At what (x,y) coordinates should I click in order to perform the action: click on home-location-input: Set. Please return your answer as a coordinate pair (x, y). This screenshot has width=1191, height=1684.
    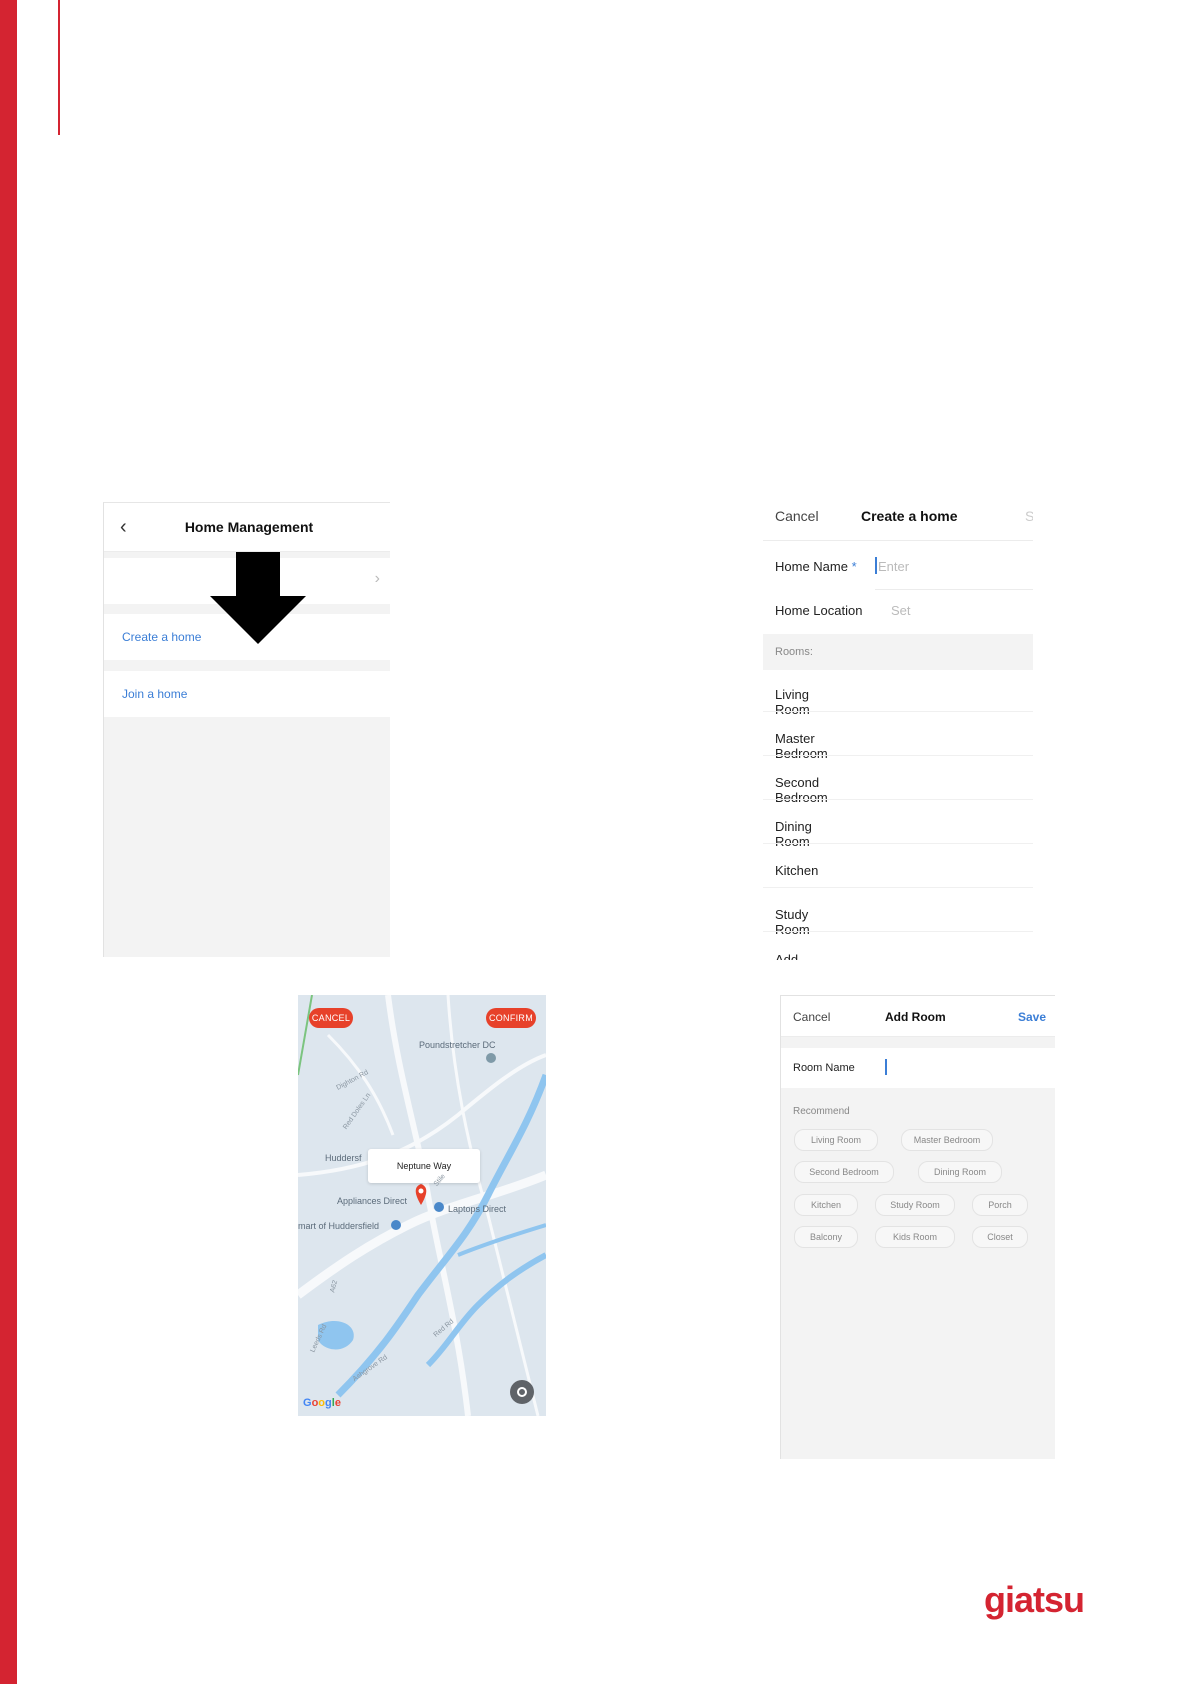
    Looking at the image, I should click on (901, 610).